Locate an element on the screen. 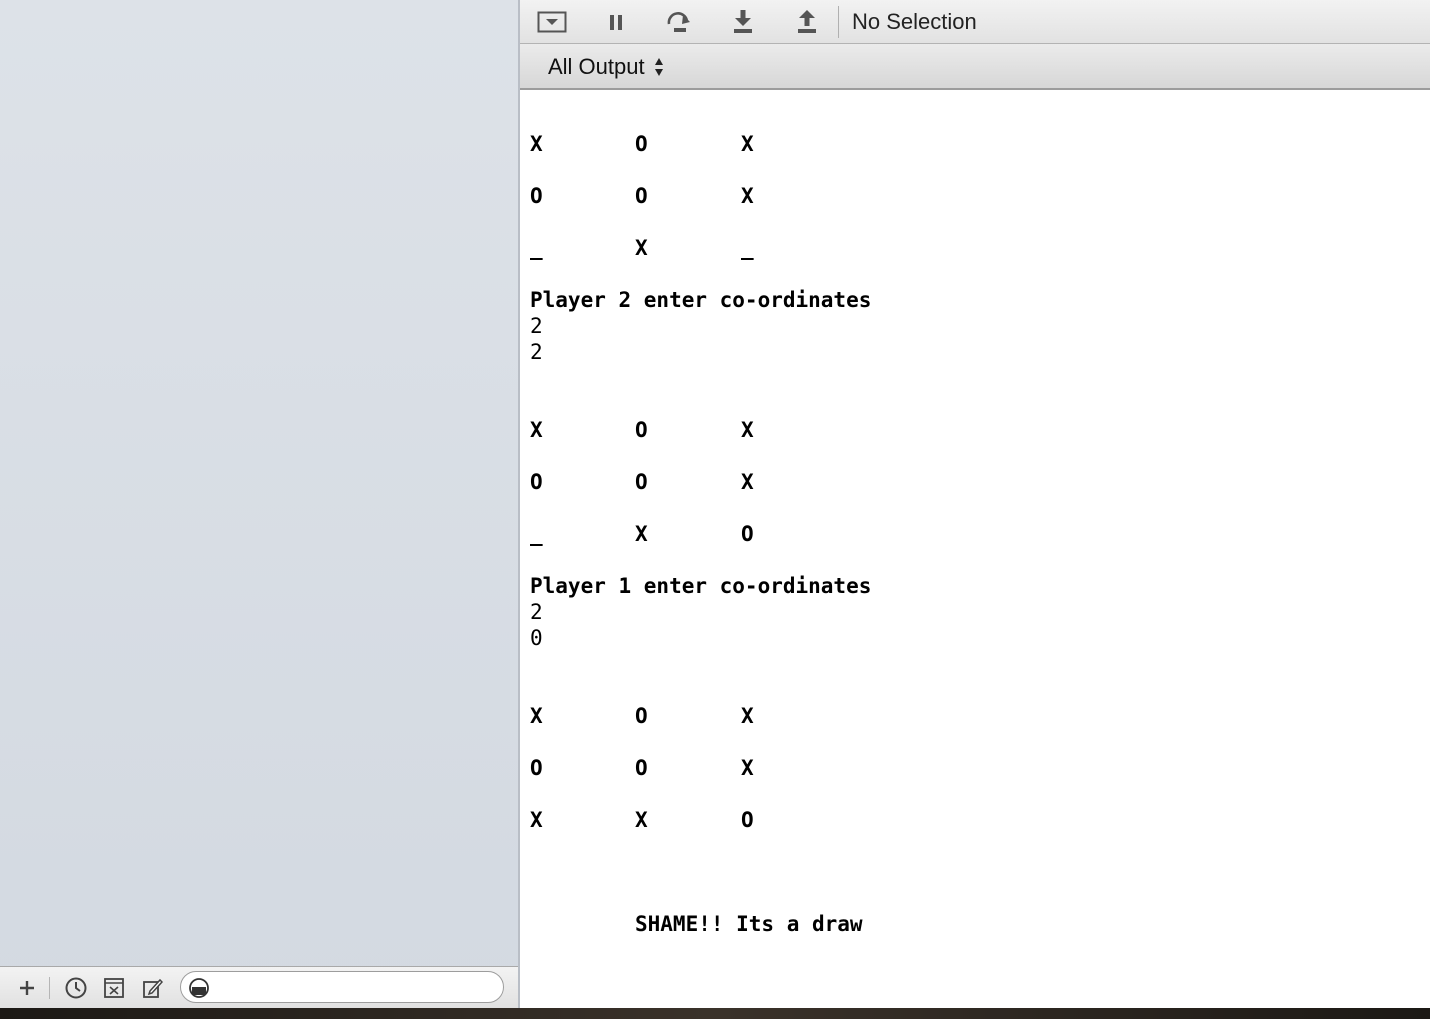 This screenshot has width=1430, height=1019. filter-input is located at coordinates (357, 988).